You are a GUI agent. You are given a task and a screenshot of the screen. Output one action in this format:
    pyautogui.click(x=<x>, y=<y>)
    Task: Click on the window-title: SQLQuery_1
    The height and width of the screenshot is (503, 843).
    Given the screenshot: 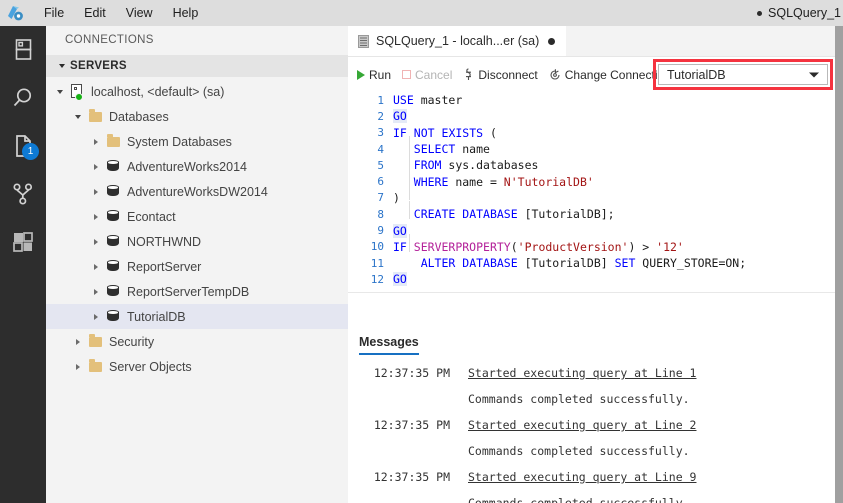 What is the action you would take?
    pyautogui.click(x=800, y=13)
    